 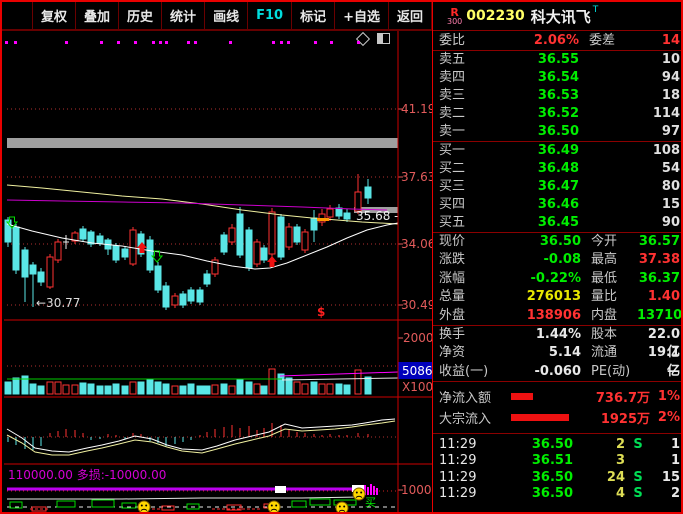 What do you see at coordinates (202, 143) in the screenshot?
I see `highlight-bar` at bounding box center [202, 143].